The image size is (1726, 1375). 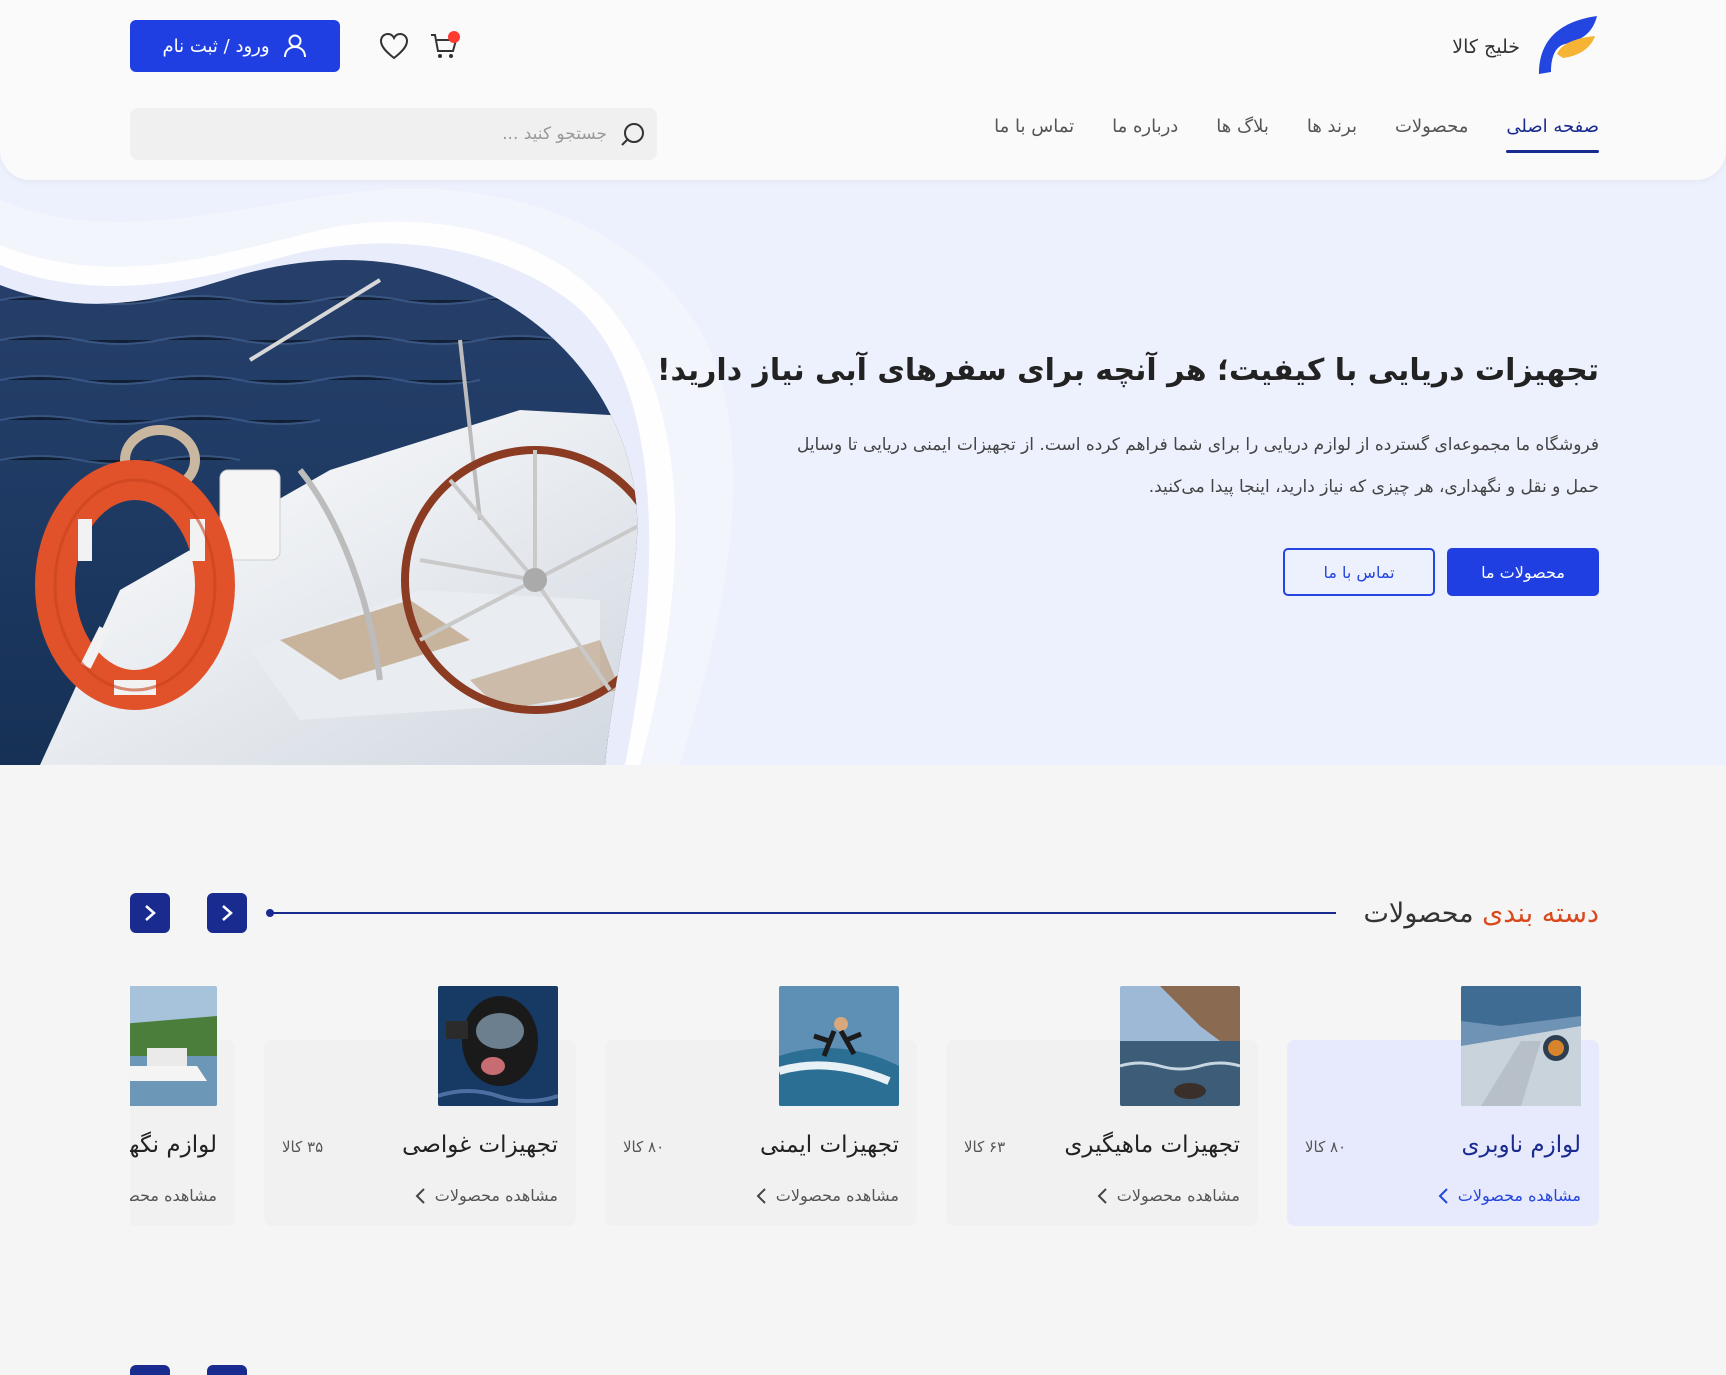 I want to click on categories-title-accent: دسته بندی, so click(x=1540, y=913).